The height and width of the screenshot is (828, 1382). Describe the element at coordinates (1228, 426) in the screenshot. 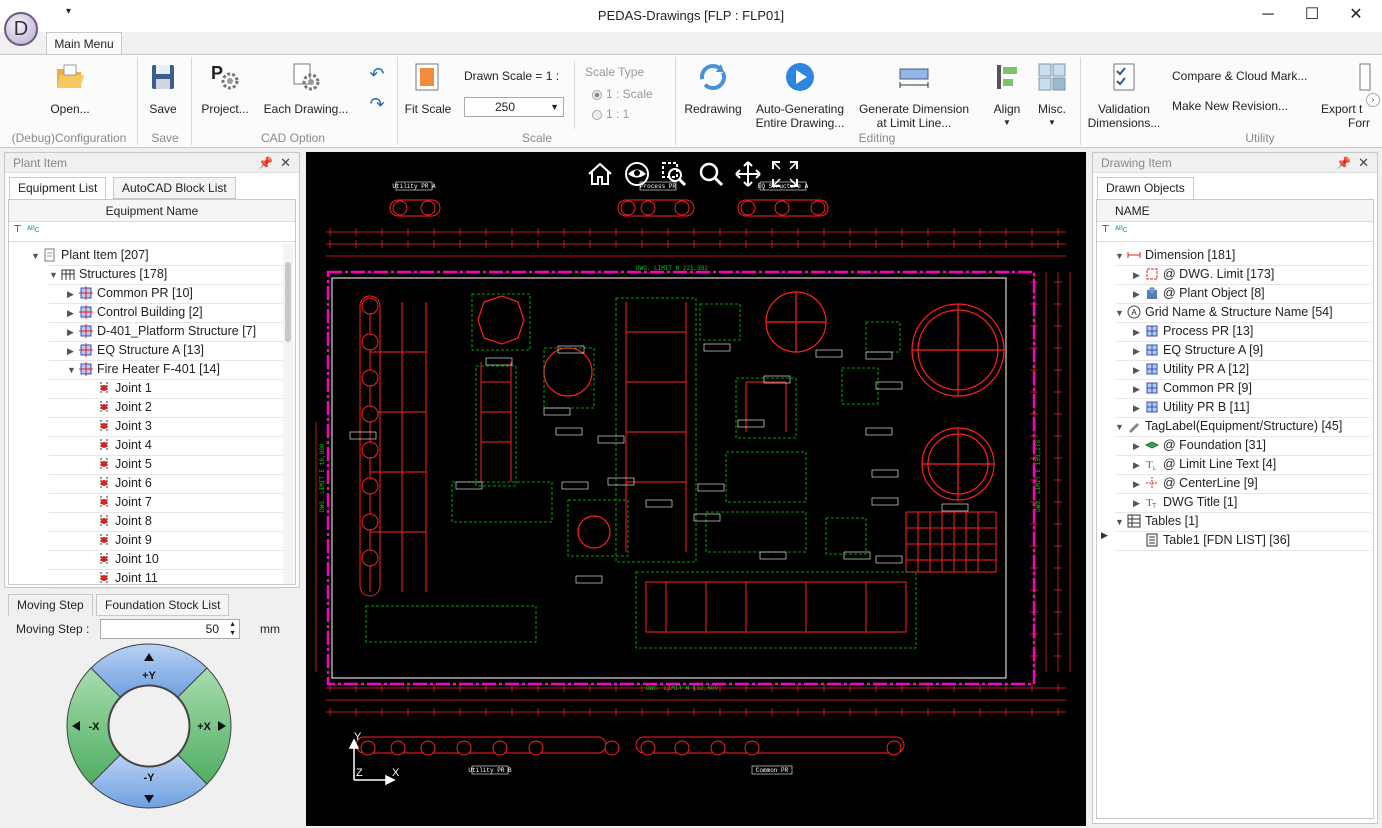

I see `drawn-object-item: ▼ TagLabel(Equipment/Structure) [45]` at that location.